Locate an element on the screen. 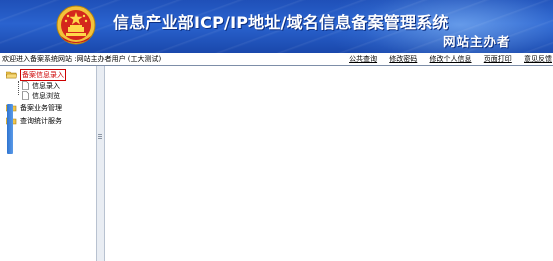 The height and width of the screenshot is (261, 553). nav-subitem-label: 信息浏览 is located at coordinates (46, 96).